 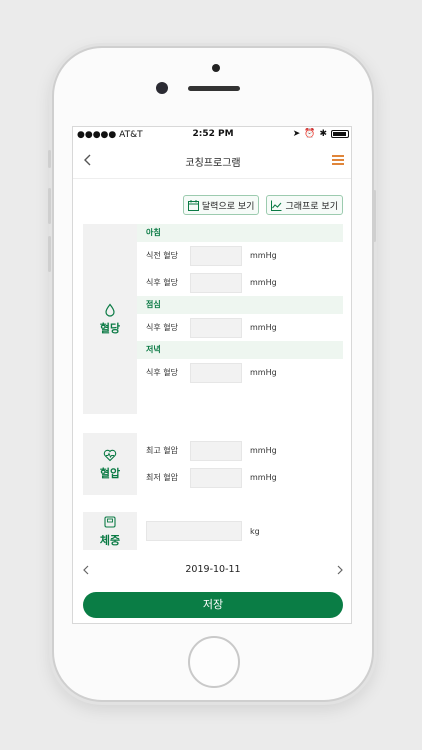 I want to click on morning-after-label: 식후 혈당, so click(x=162, y=282).